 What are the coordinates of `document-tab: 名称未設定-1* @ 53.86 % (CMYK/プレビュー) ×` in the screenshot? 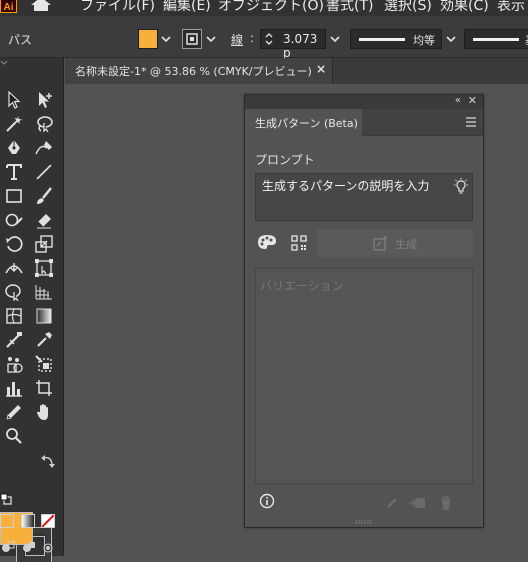 It's located at (199, 71).